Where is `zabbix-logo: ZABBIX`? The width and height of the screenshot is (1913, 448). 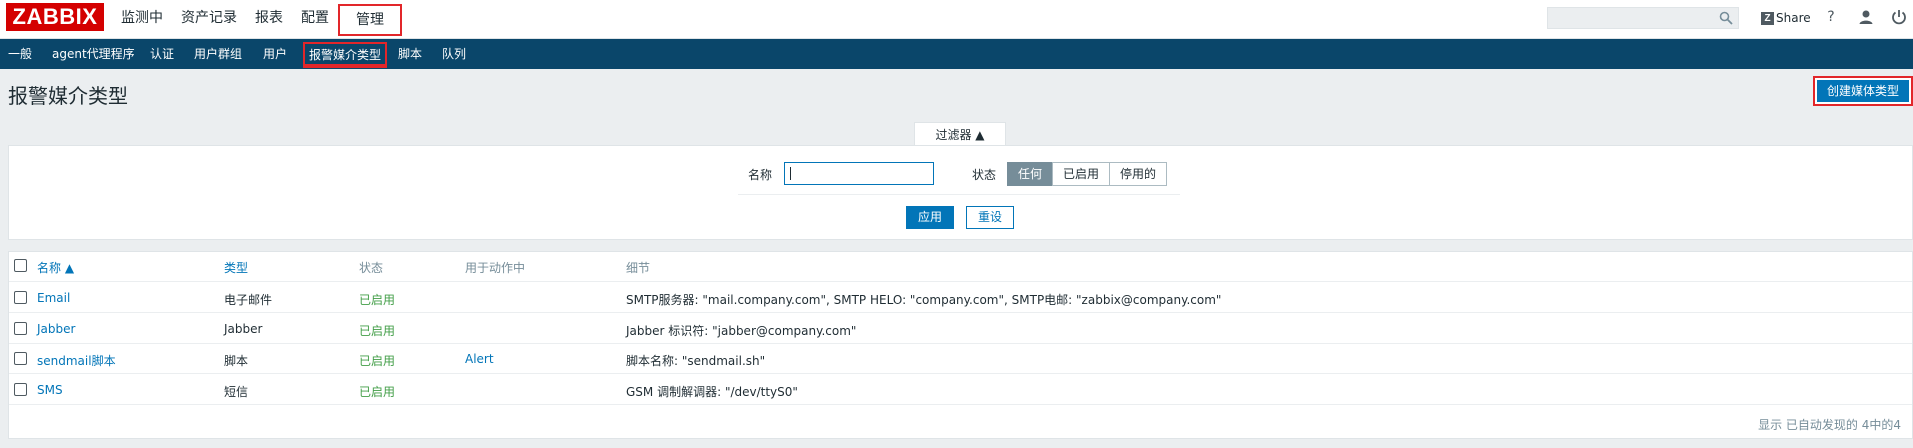 zabbix-logo: ZABBIX is located at coordinates (55, 17).